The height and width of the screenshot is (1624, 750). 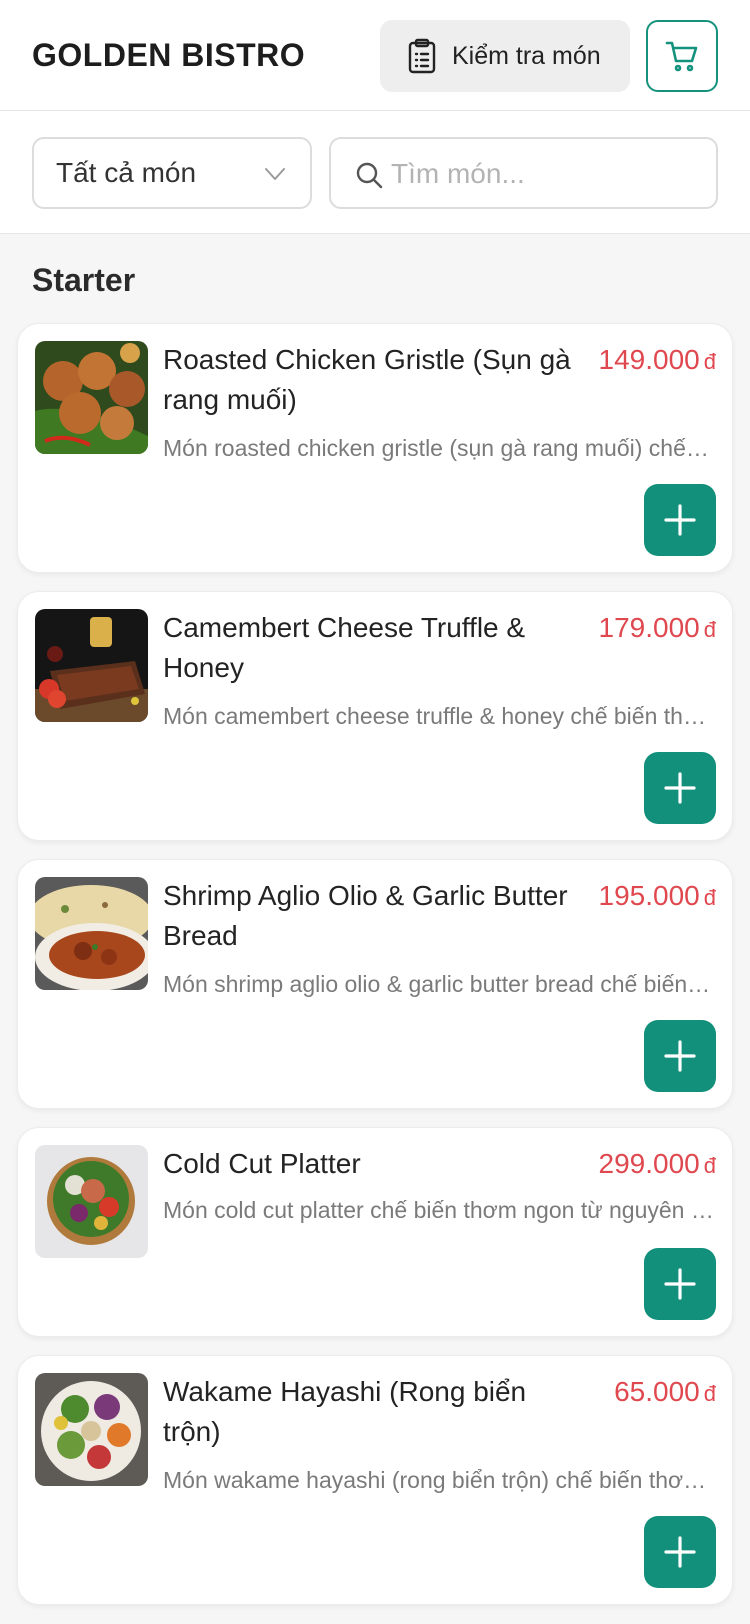 What do you see at coordinates (375, 55) in the screenshot?
I see `app-header: GOLDEN BISTRO Kiểm tra món` at bounding box center [375, 55].